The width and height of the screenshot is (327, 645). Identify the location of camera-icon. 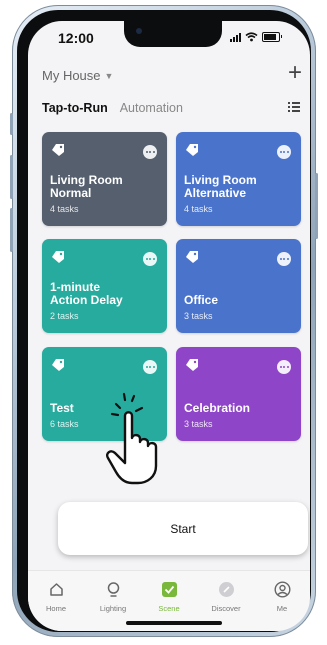
(139, 31).